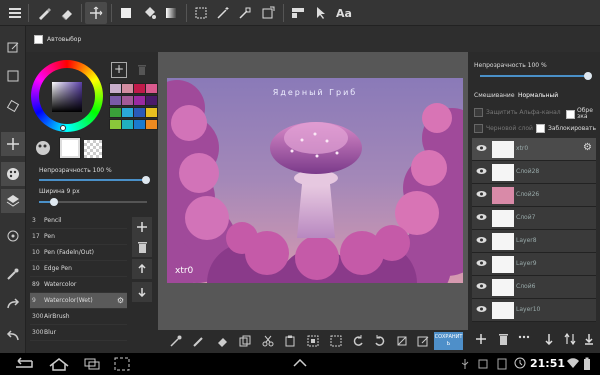  What do you see at coordinates (70, 148) in the screenshot?
I see `main-color-swatch` at bounding box center [70, 148].